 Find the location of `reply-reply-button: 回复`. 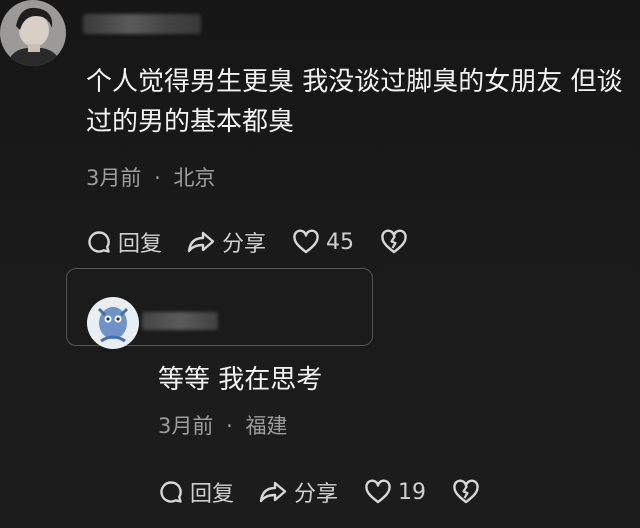

reply-reply-button: 回复 is located at coordinates (196, 492).